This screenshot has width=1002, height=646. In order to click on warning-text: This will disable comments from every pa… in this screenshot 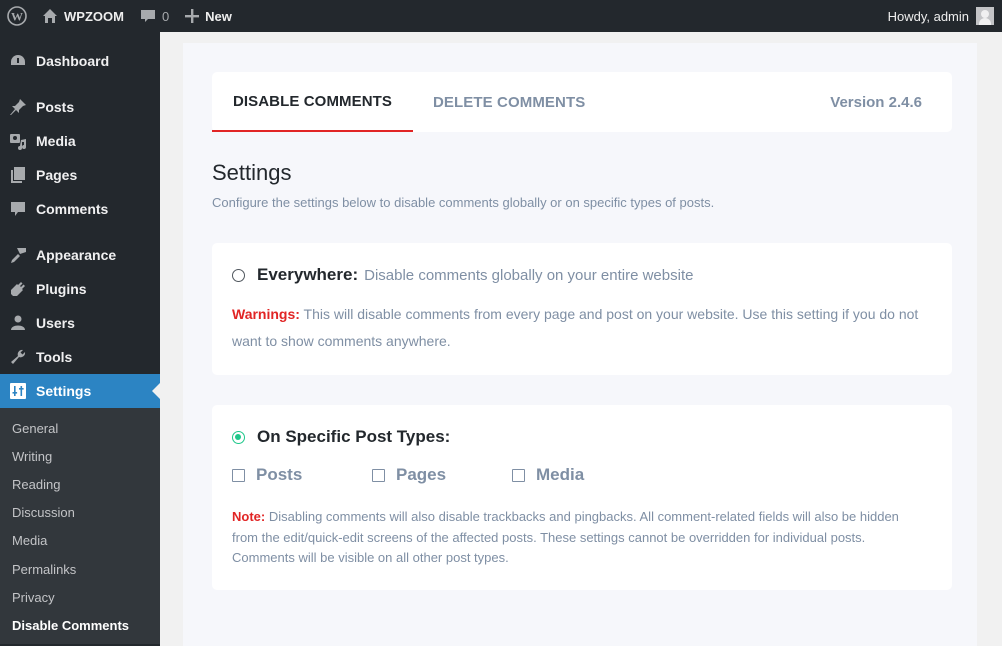, I will do `click(575, 327)`.